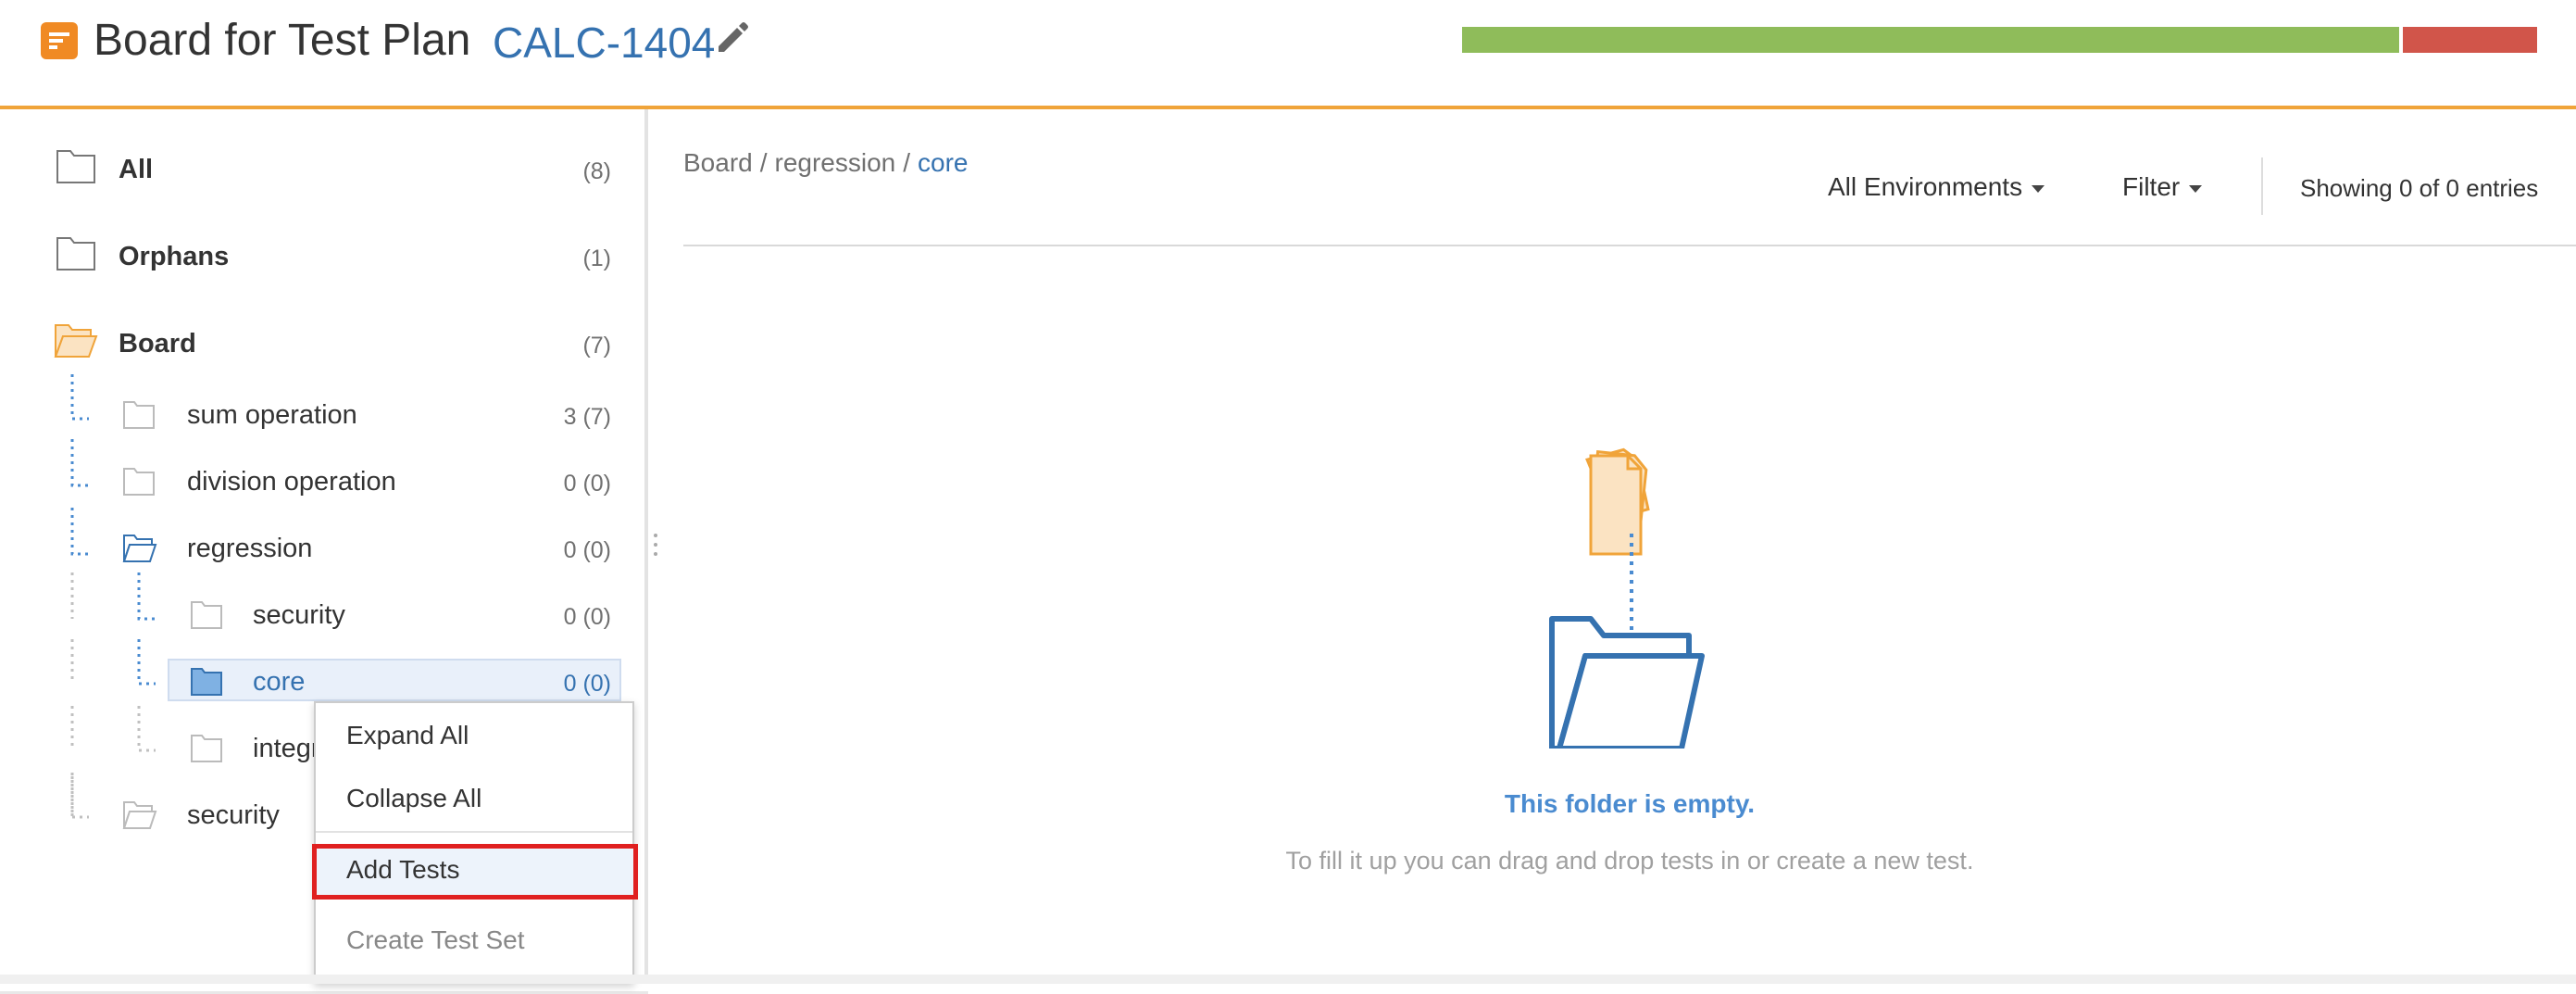 The image size is (2576, 994). I want to click on tree-item-count: 3 (7), so click(587, 417).